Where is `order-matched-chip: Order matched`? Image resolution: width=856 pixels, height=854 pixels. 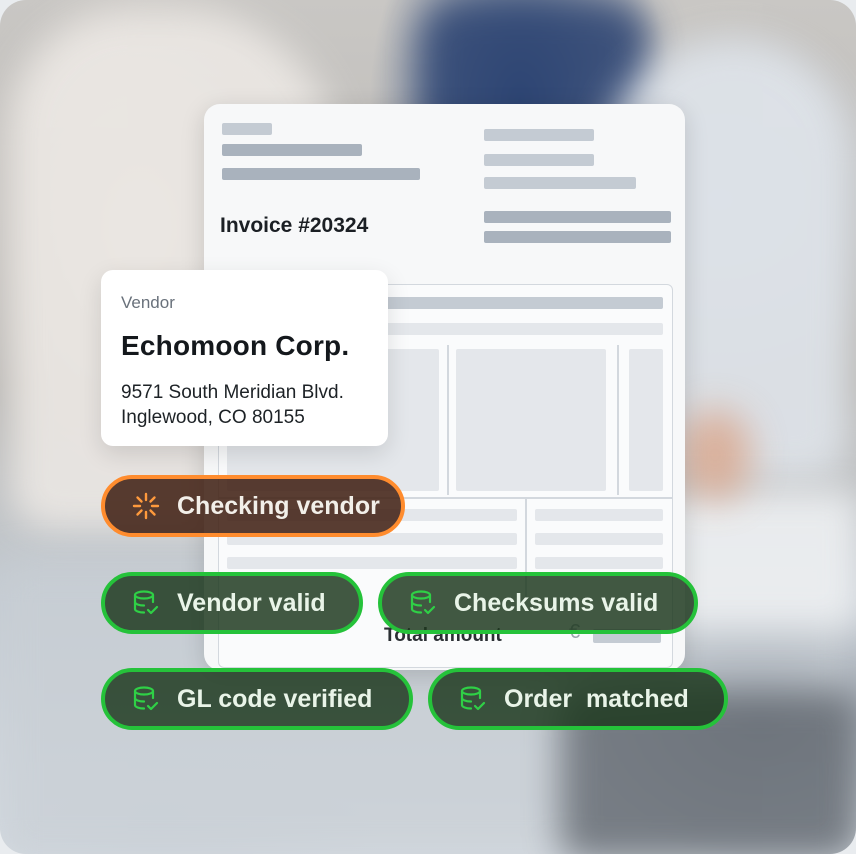 order-matched-chip: Order matched is located at coordinates (578, 699).